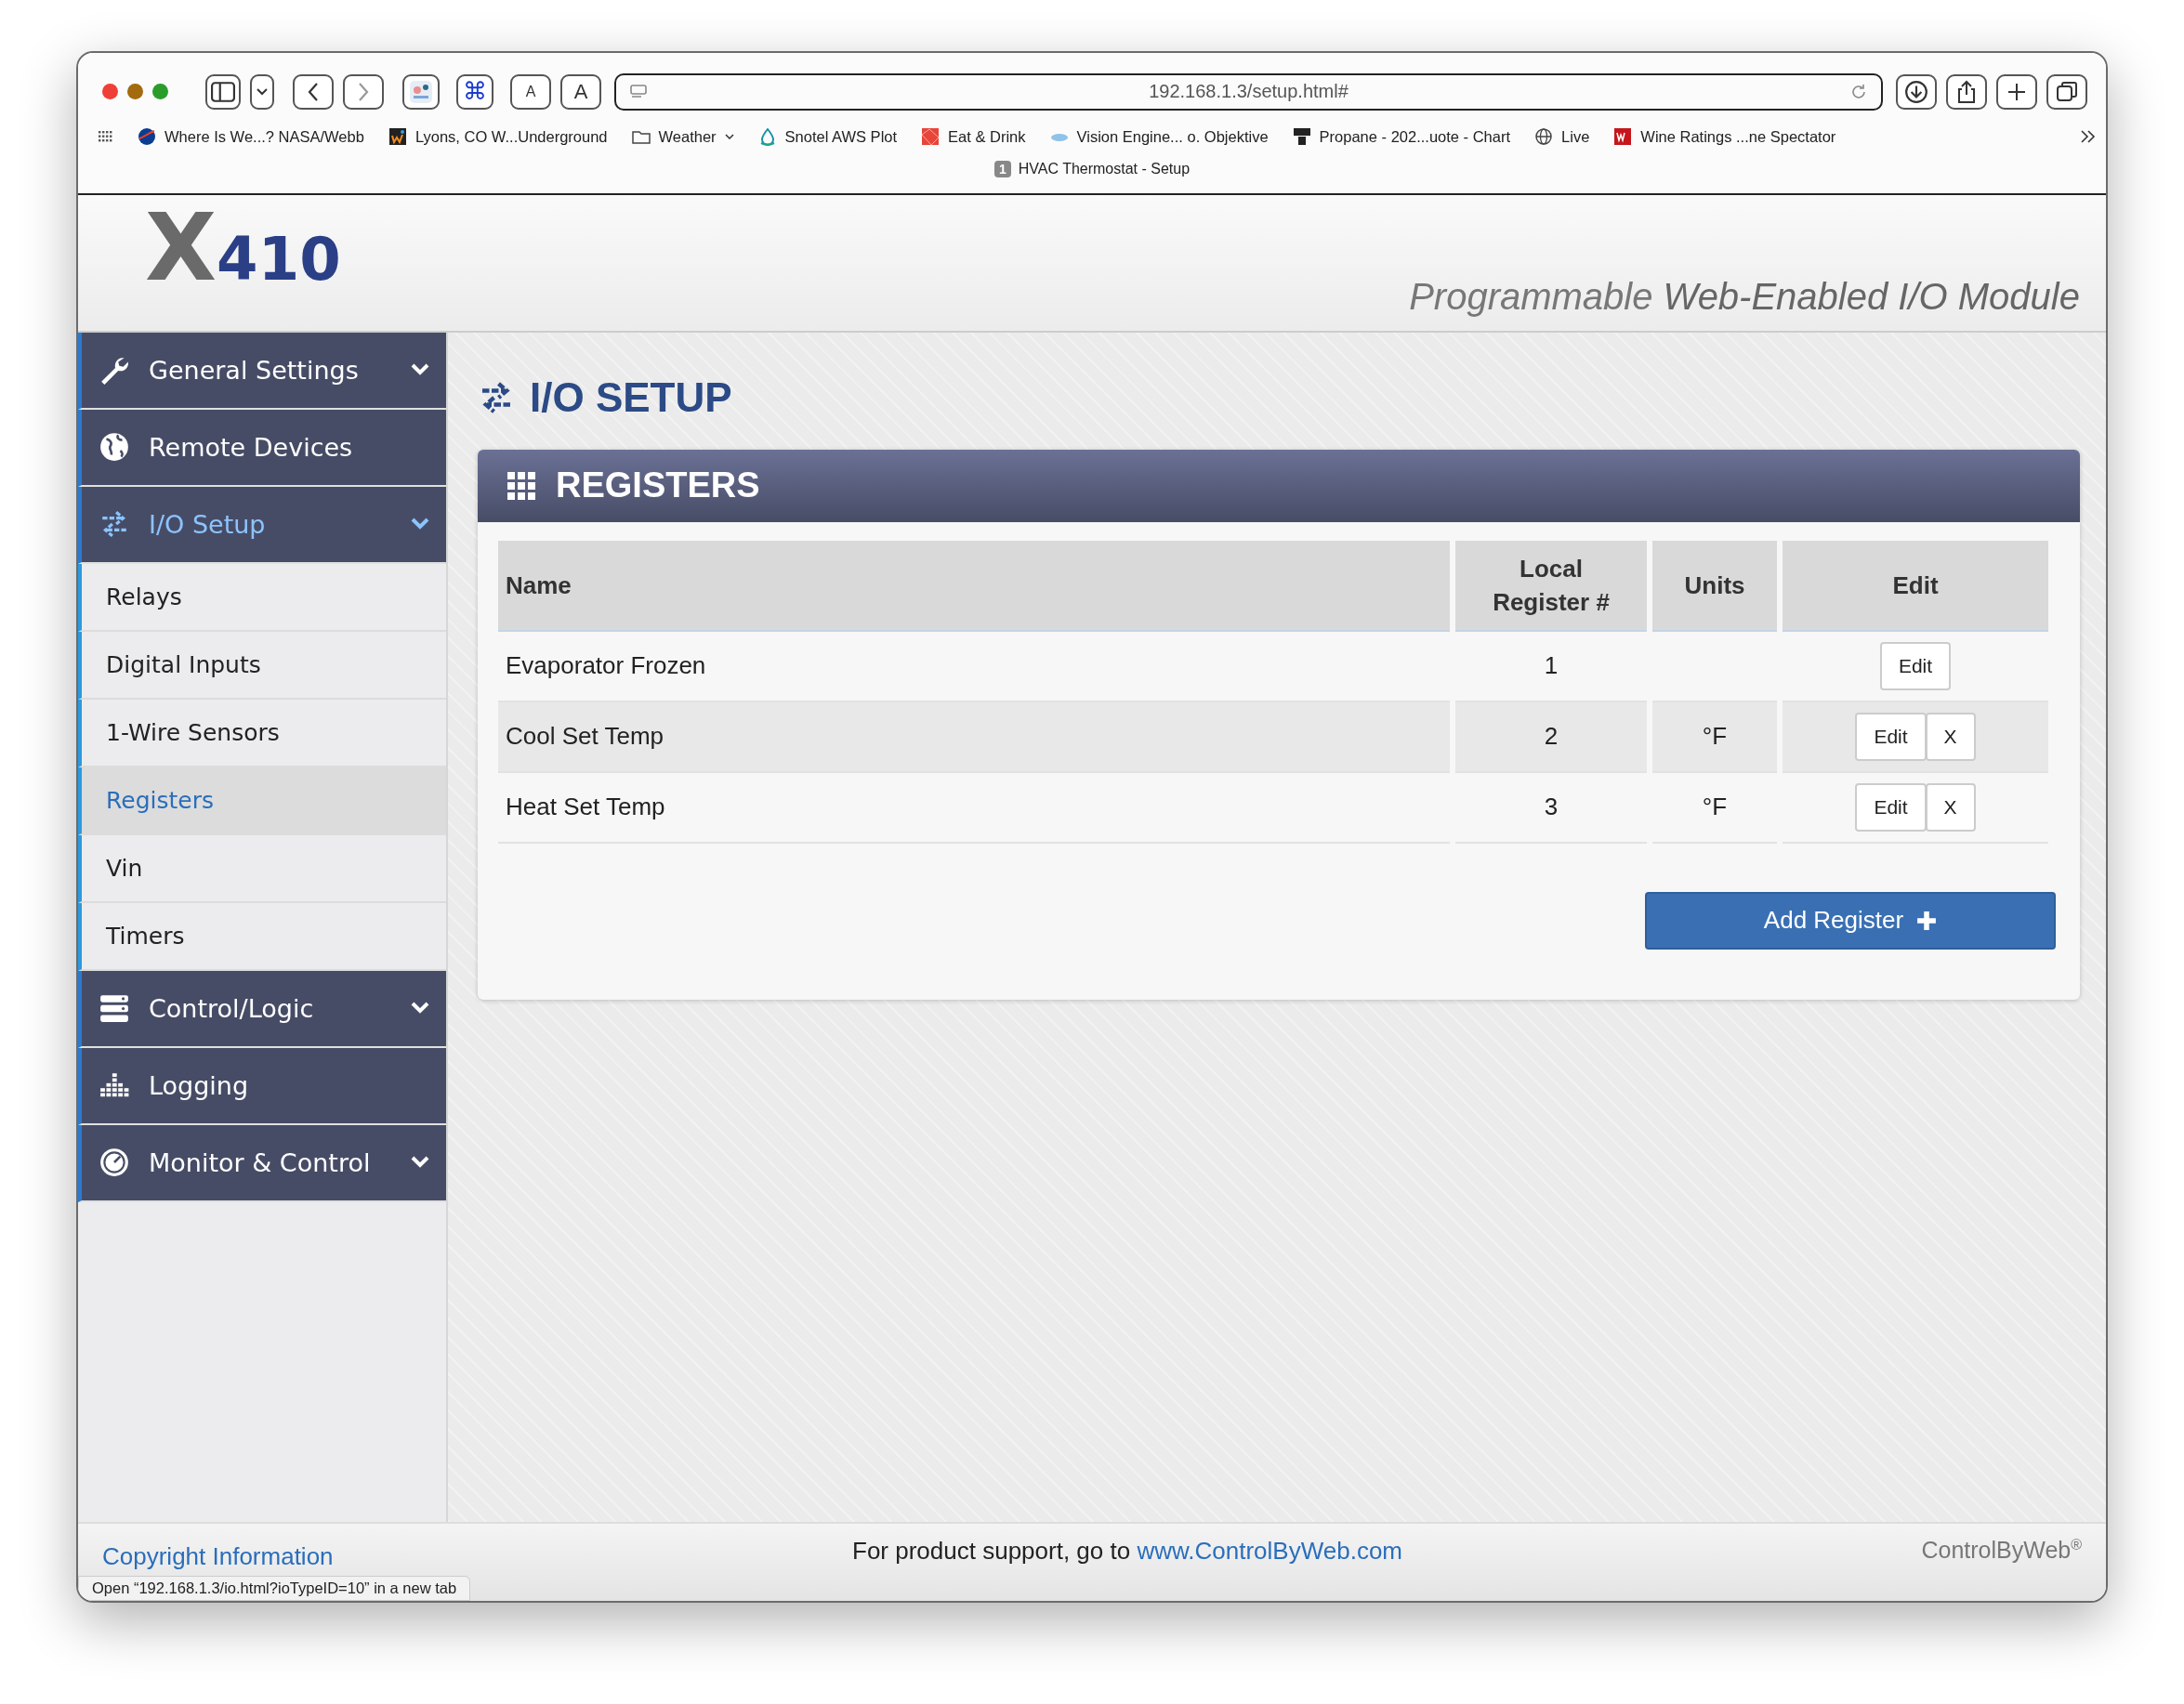 This screenshot has height=1704, width=2184. I want to click on dropdown-button, so click(262, 91).